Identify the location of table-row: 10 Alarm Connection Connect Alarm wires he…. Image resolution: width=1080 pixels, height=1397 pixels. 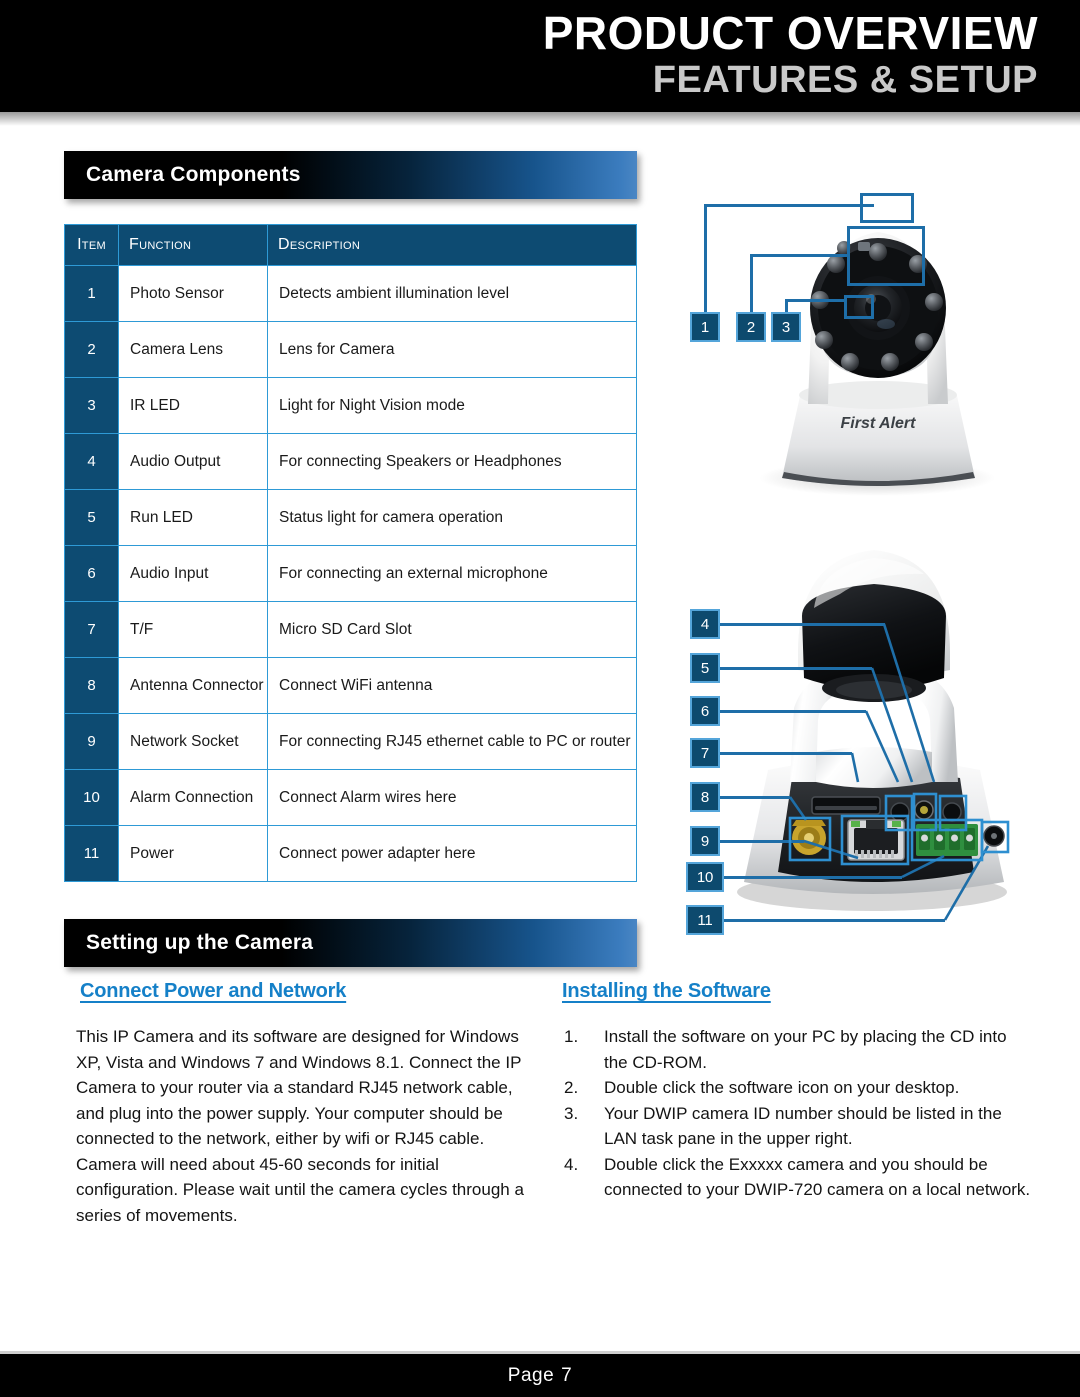
(350, 797).